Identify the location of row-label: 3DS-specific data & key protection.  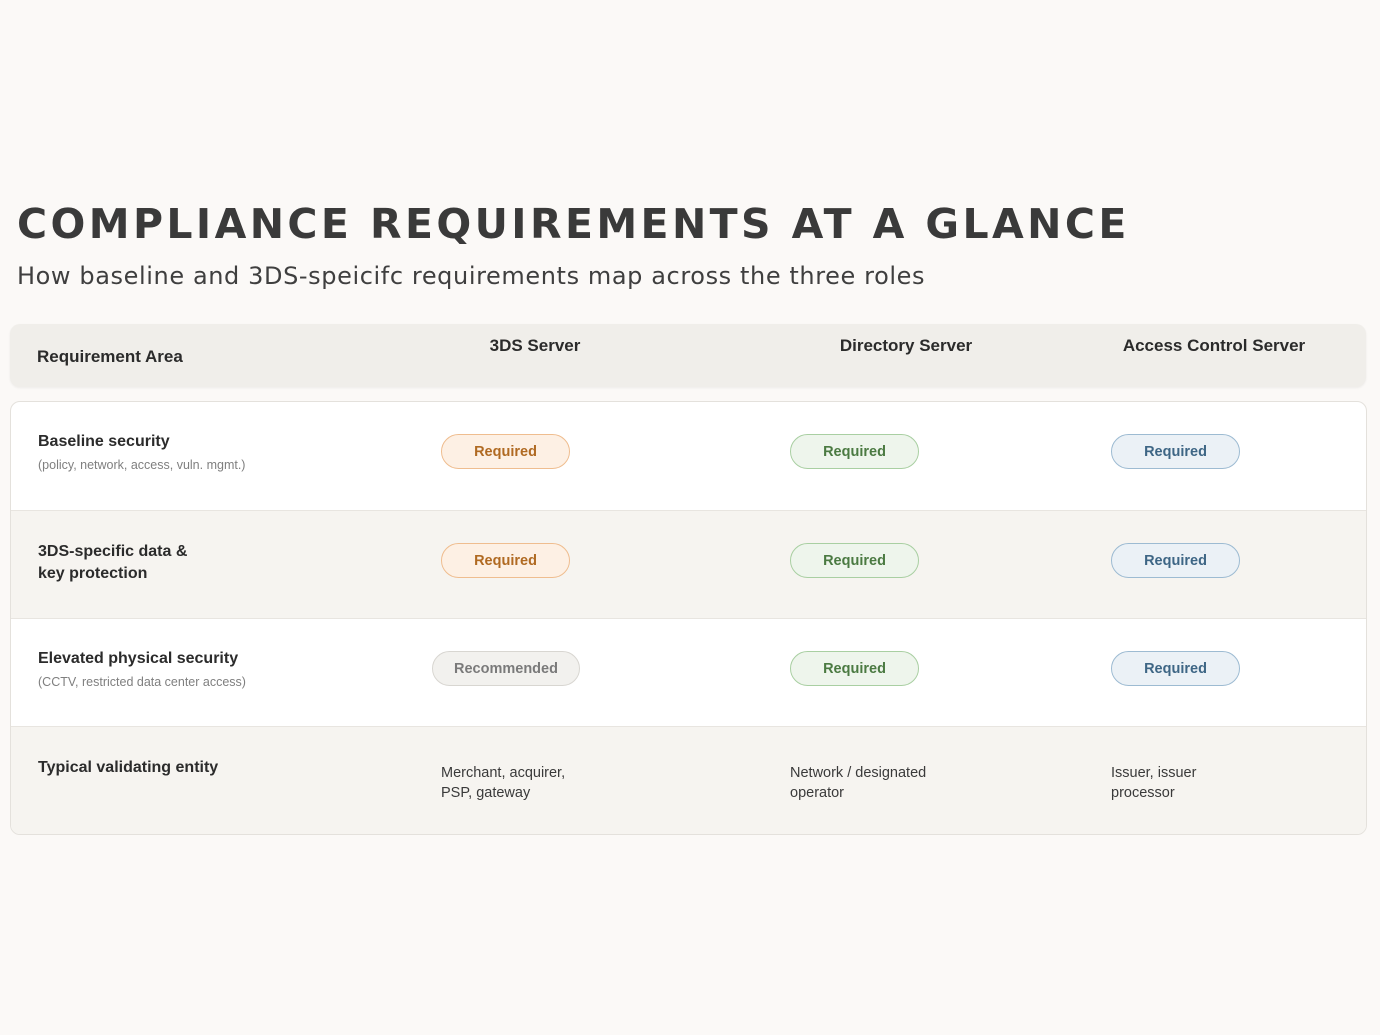
(128, 563).